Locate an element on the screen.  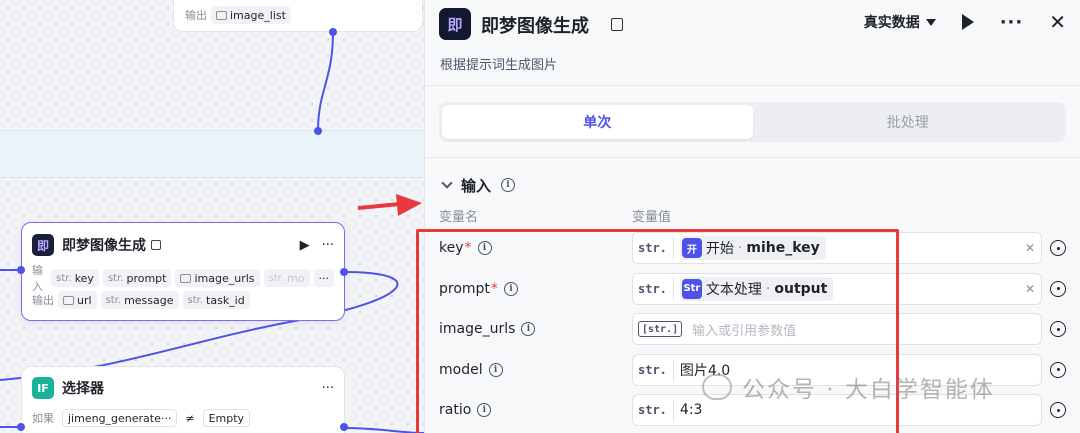
if-icon: IF is located at coordinates (43, 388).